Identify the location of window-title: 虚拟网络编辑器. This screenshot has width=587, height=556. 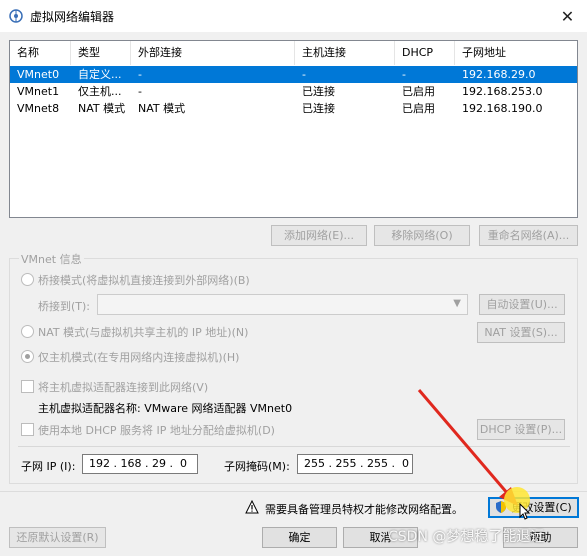
(72, 17).